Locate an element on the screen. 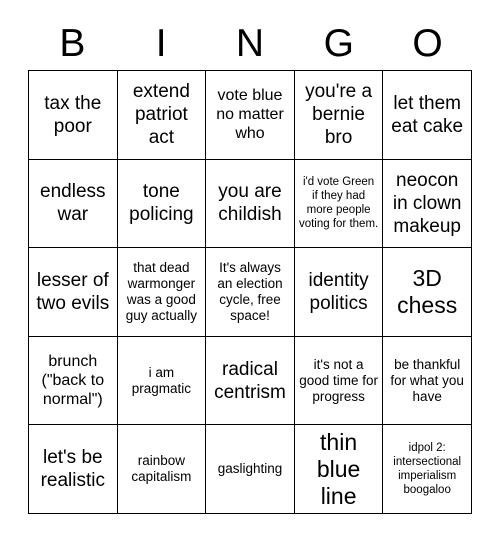 The width and height of the screenshot is (500, 544). bingo-cell-r4c5: be thankful for what you have is located at coordinates (427, 381).